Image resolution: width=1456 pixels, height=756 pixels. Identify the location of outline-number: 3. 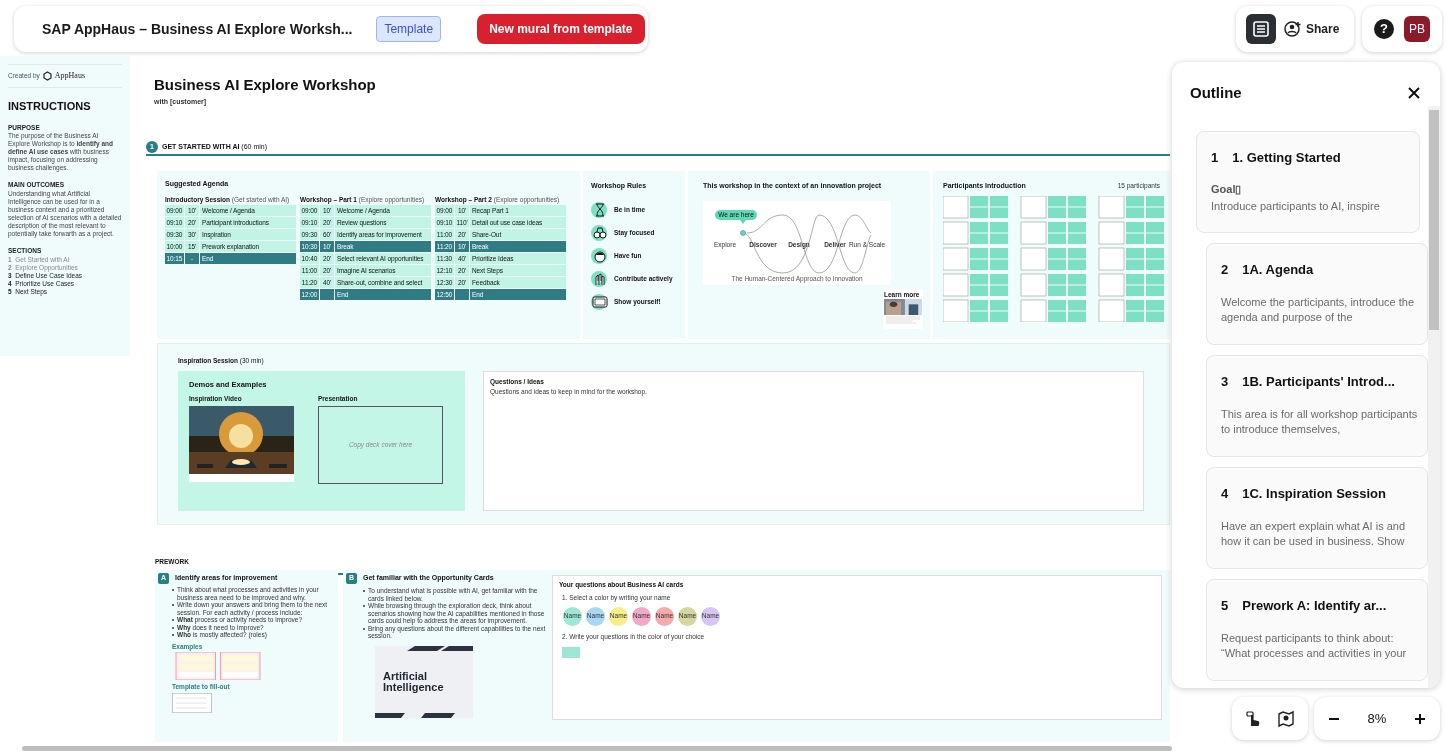
(1225, 381).